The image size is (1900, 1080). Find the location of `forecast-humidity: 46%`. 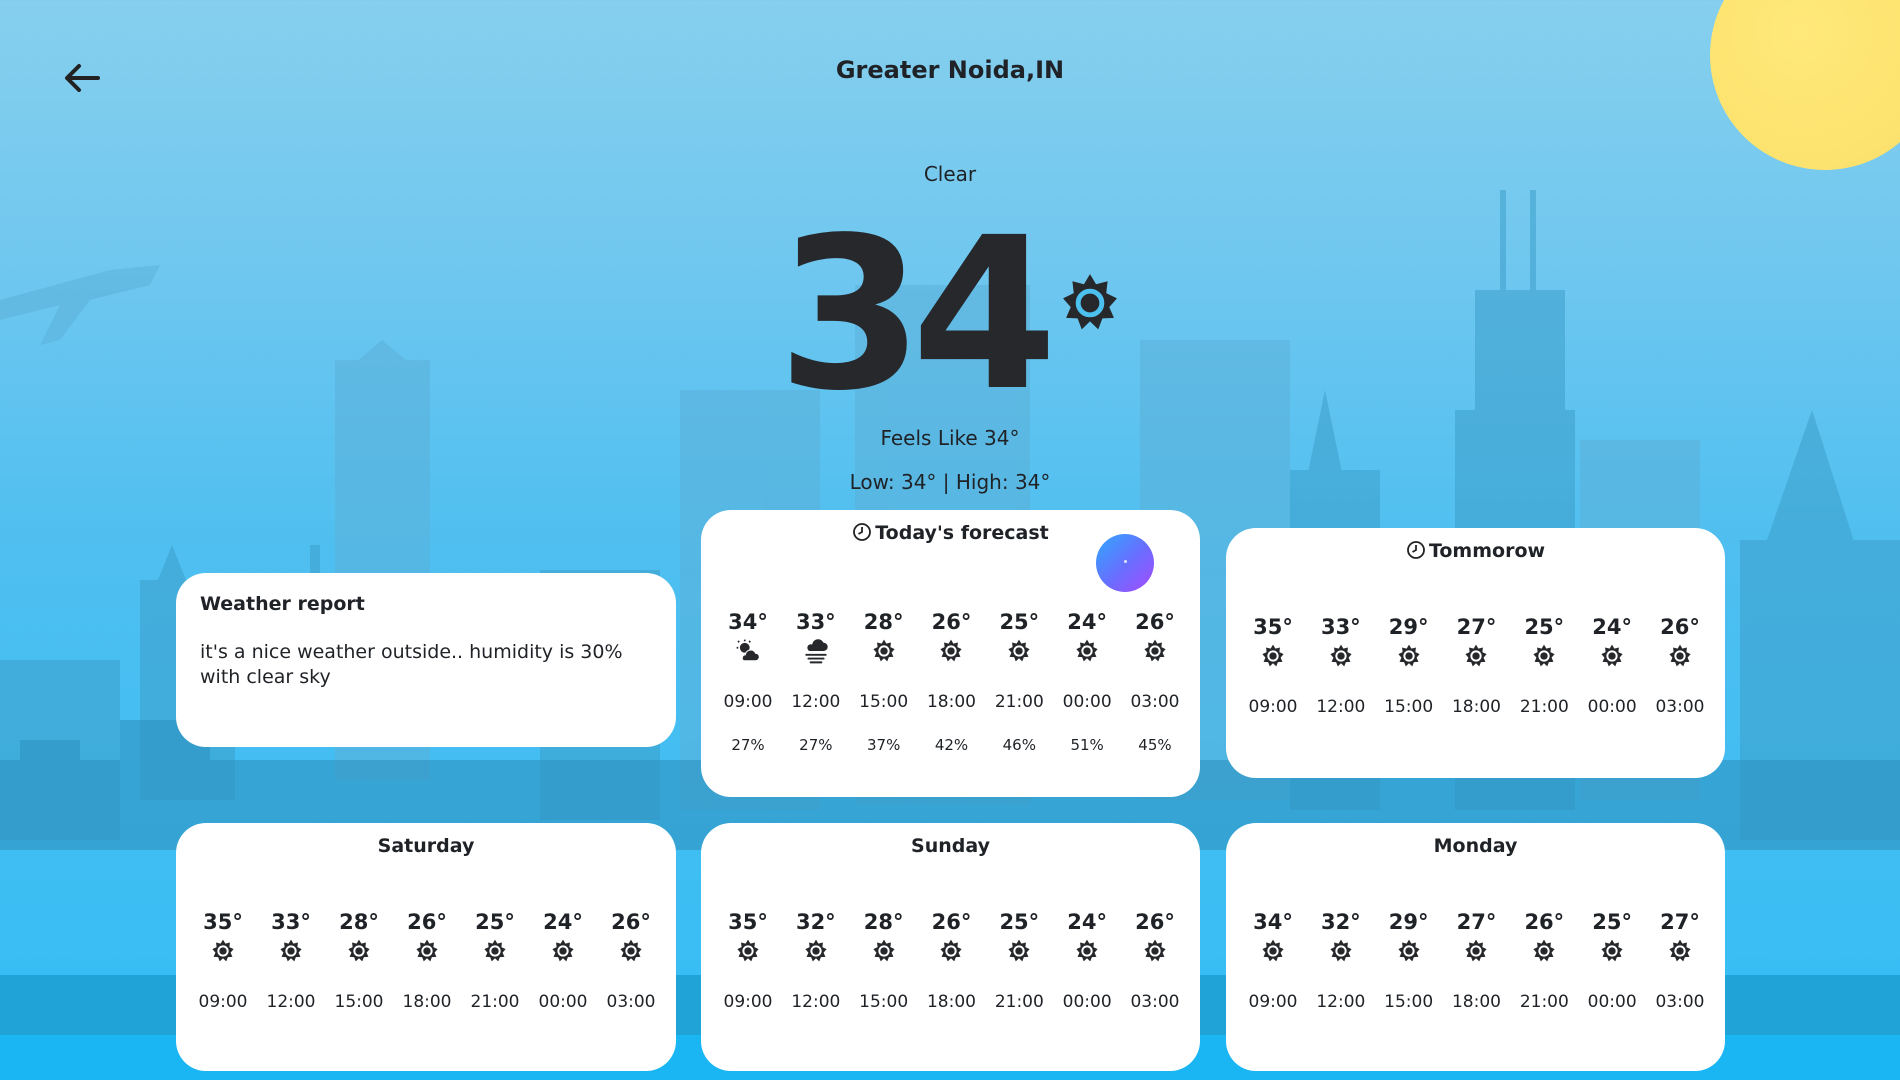

forecast-humidity: 46% is located at coordinates (1019, 745).